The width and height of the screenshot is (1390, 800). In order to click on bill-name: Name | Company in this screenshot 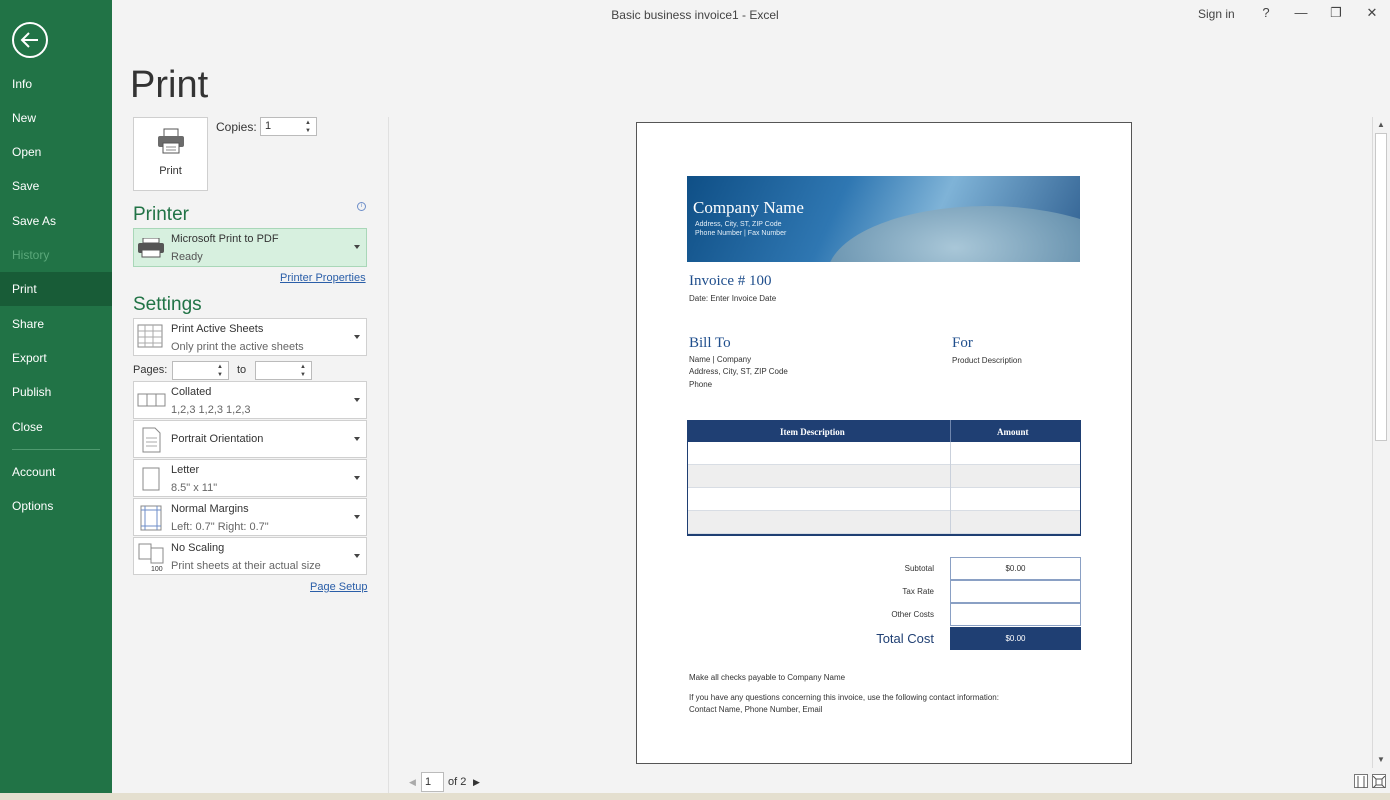, I will do `click(720, 359)`.